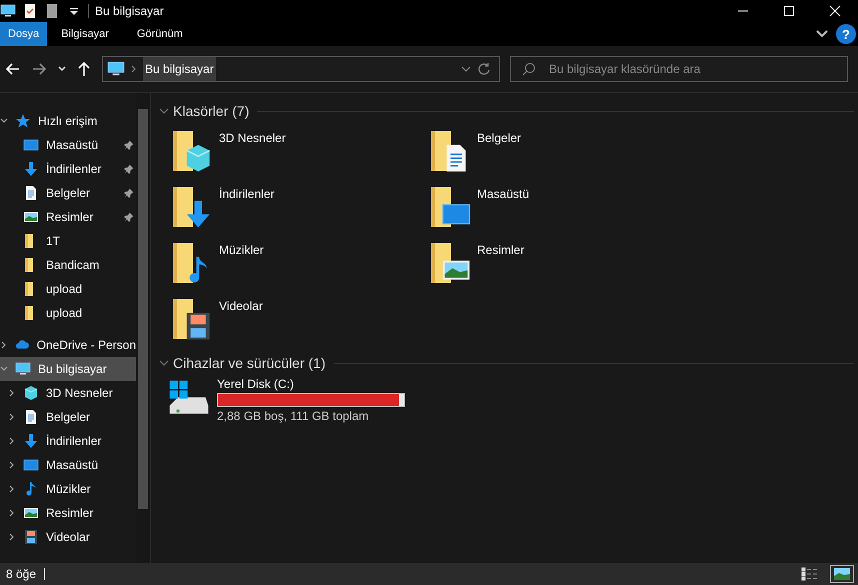 This screenshot has width=858, height=585. I want to click on drive-name: Yerel Disk (C:), so click(256, 384).